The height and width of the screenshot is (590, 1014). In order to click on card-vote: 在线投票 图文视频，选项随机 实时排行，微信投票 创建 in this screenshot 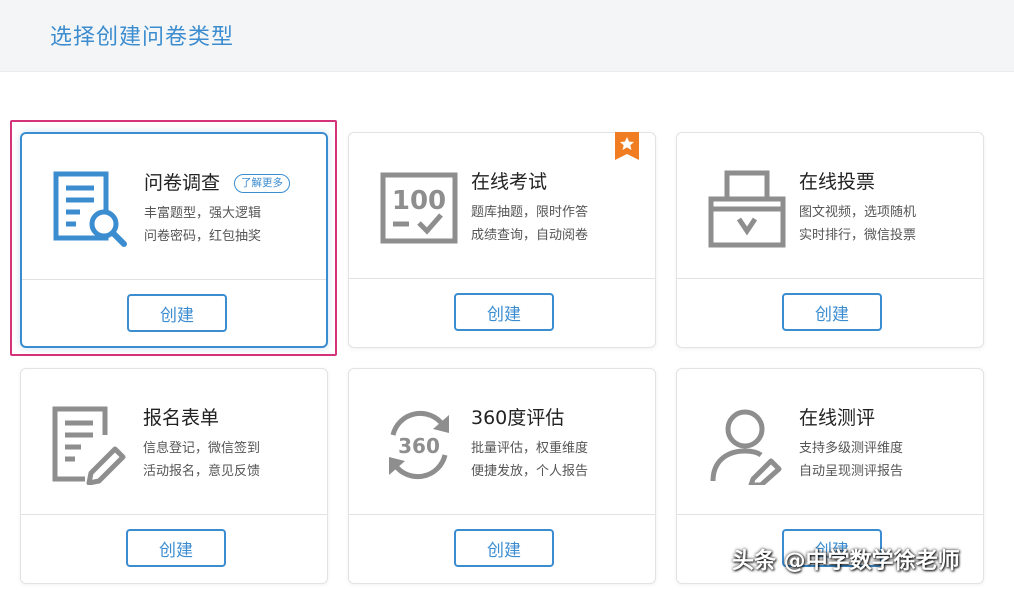, I will do `click(830, 240)`.